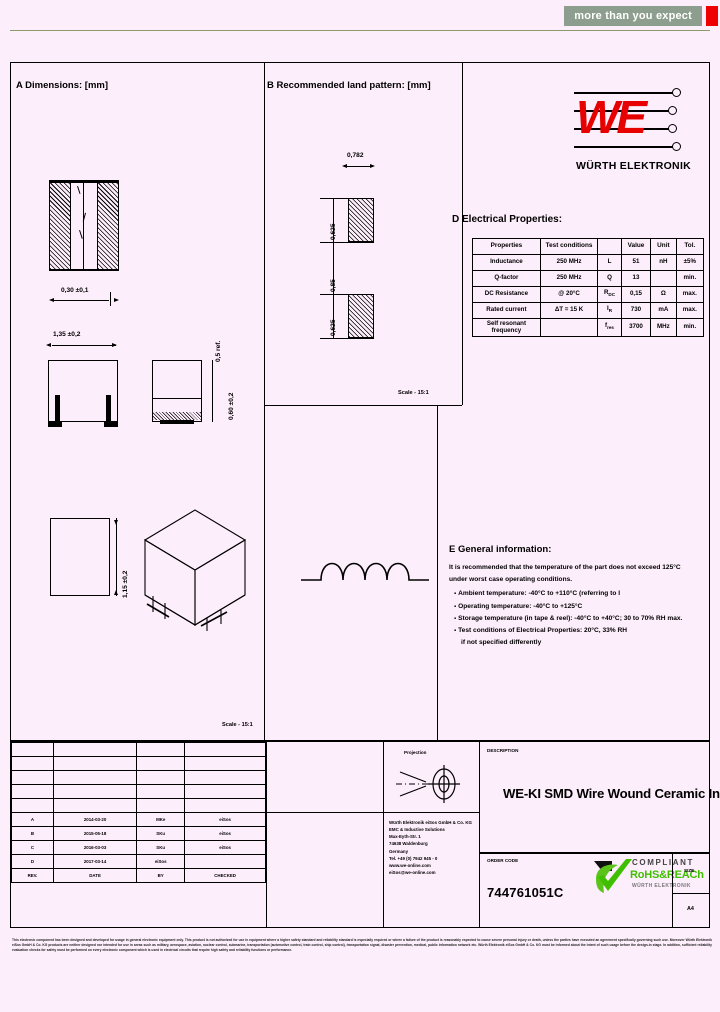  What do you see at coordinates (355, 155) in the screenshot?
I see `land-pad-width-label: 0,782` at bounding box center [355, 155].